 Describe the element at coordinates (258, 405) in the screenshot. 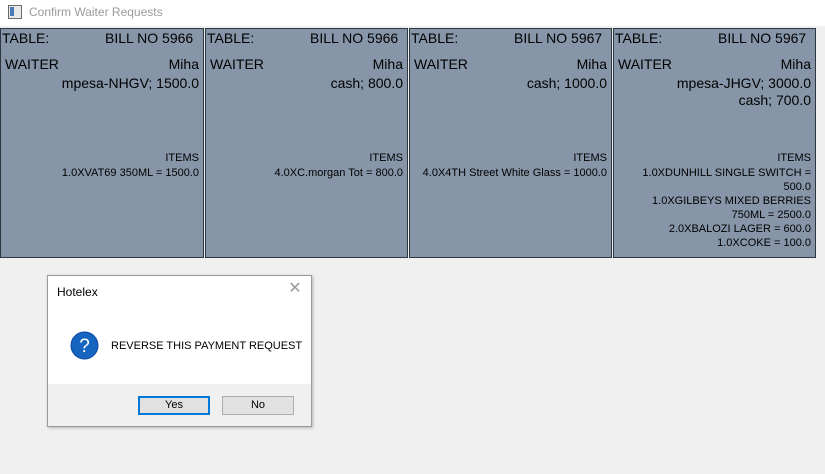

I see `no-button: No` at that location.